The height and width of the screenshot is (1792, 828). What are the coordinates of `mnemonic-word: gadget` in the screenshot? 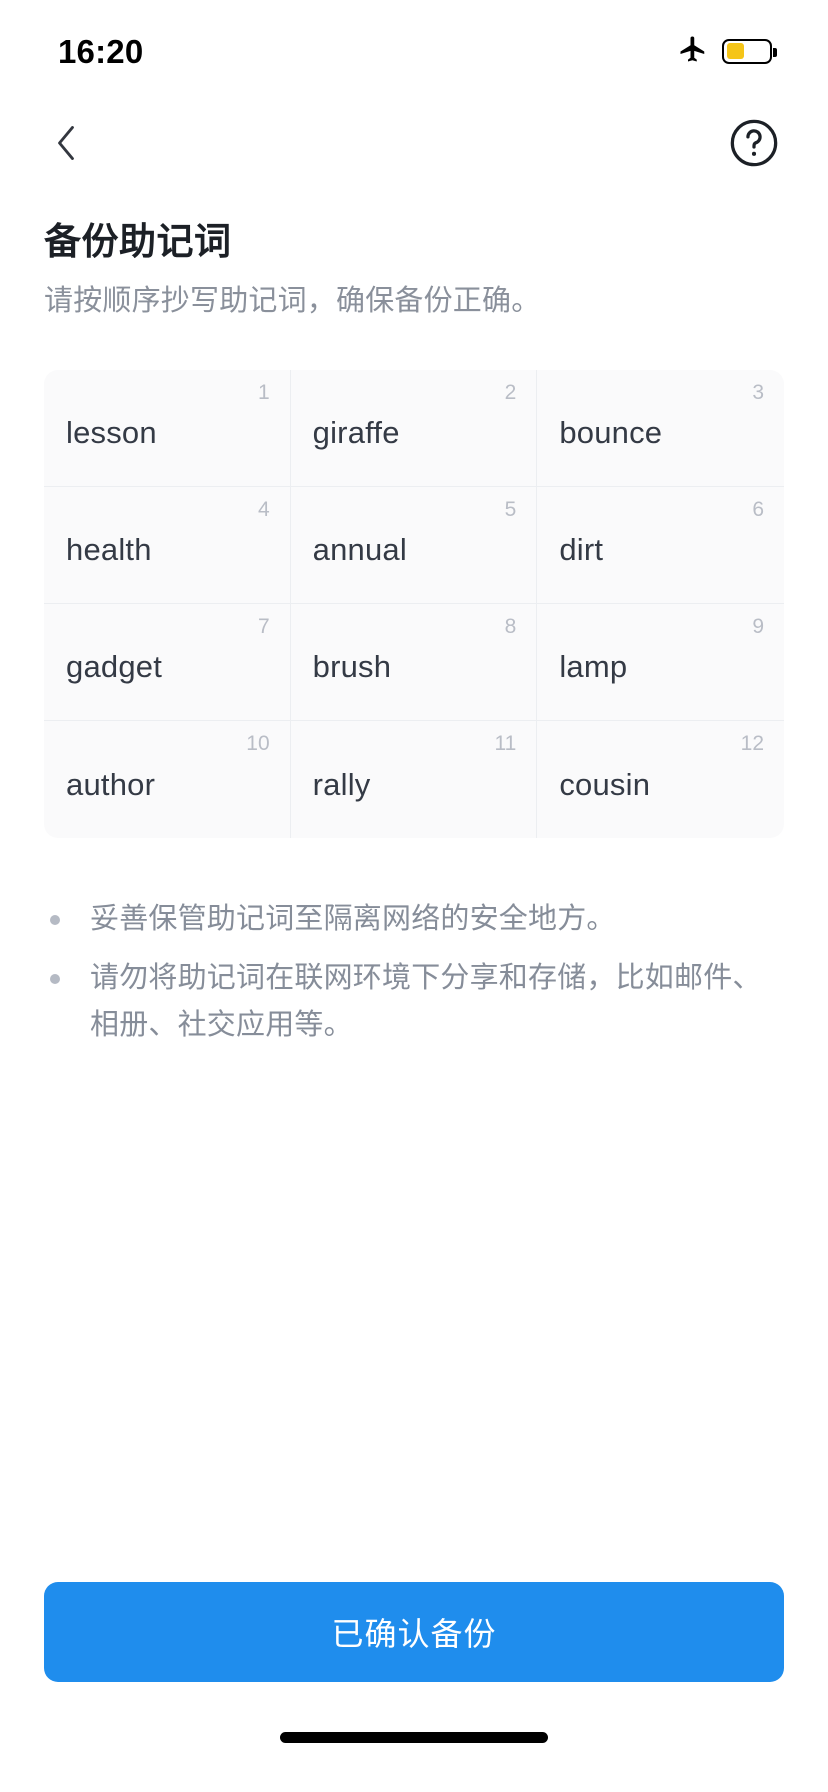 It's located at (114, 667).